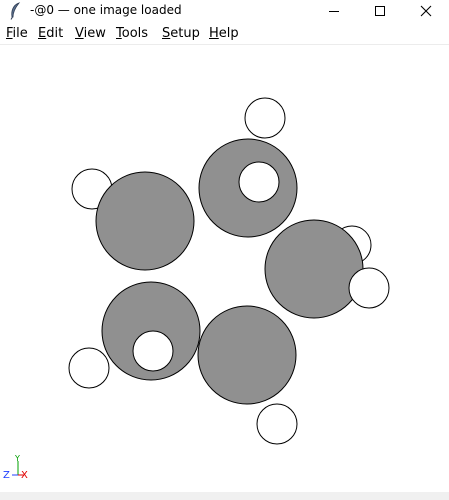 The width and height of the screenshot is (449, 500). What do you see at coordinates (181, 33) in the screenshot?
I see `menu-setup: Setup` at bounding box center [181, 33].